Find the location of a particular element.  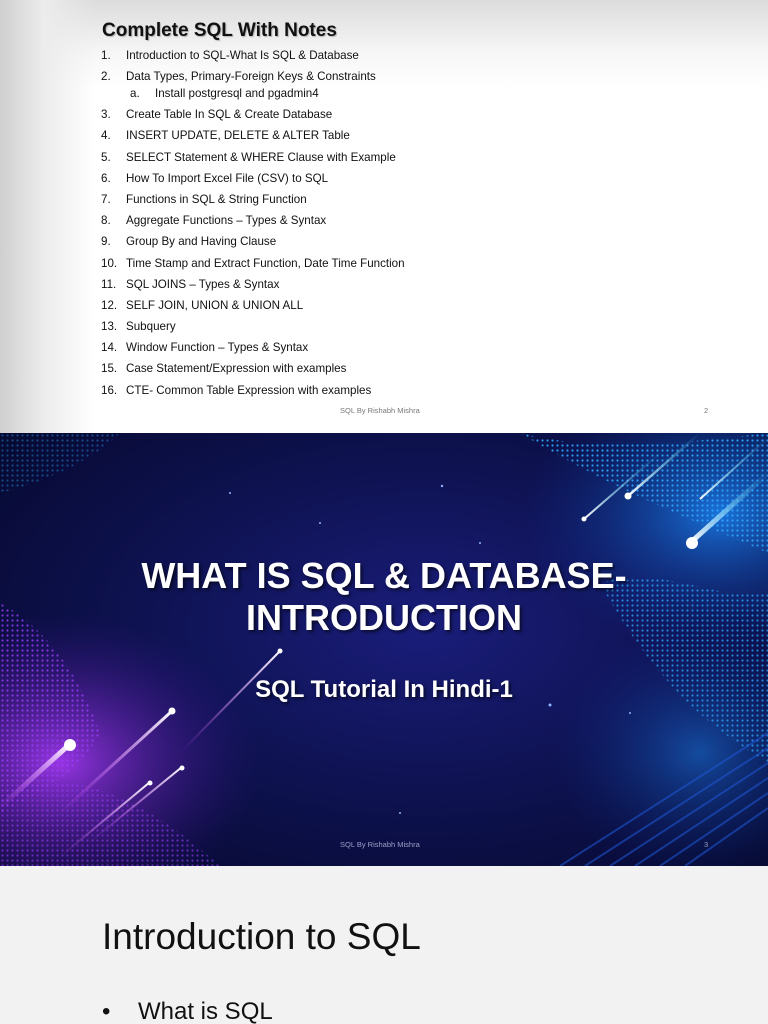

topic-number: 15. is located at coordinates (109, 369).